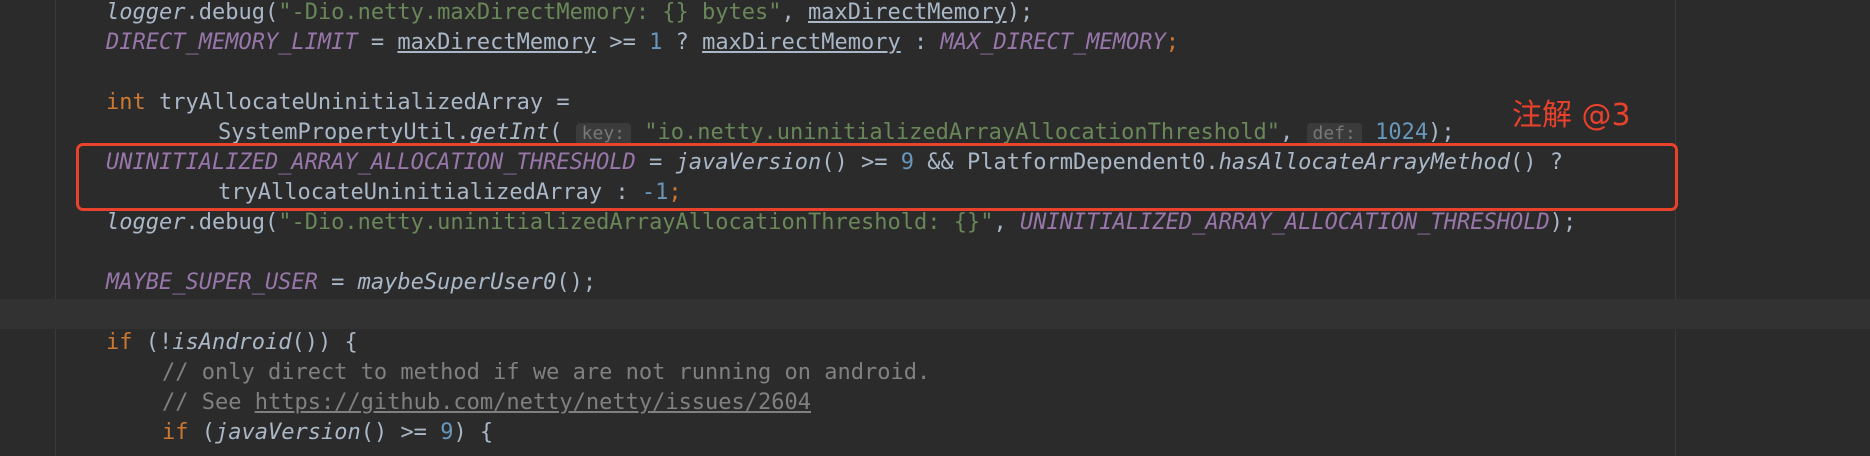 The image size is (1870, 456). Describe the element at coordinates (920, 42) in the screenshot. I see `code-token: :` at that location.